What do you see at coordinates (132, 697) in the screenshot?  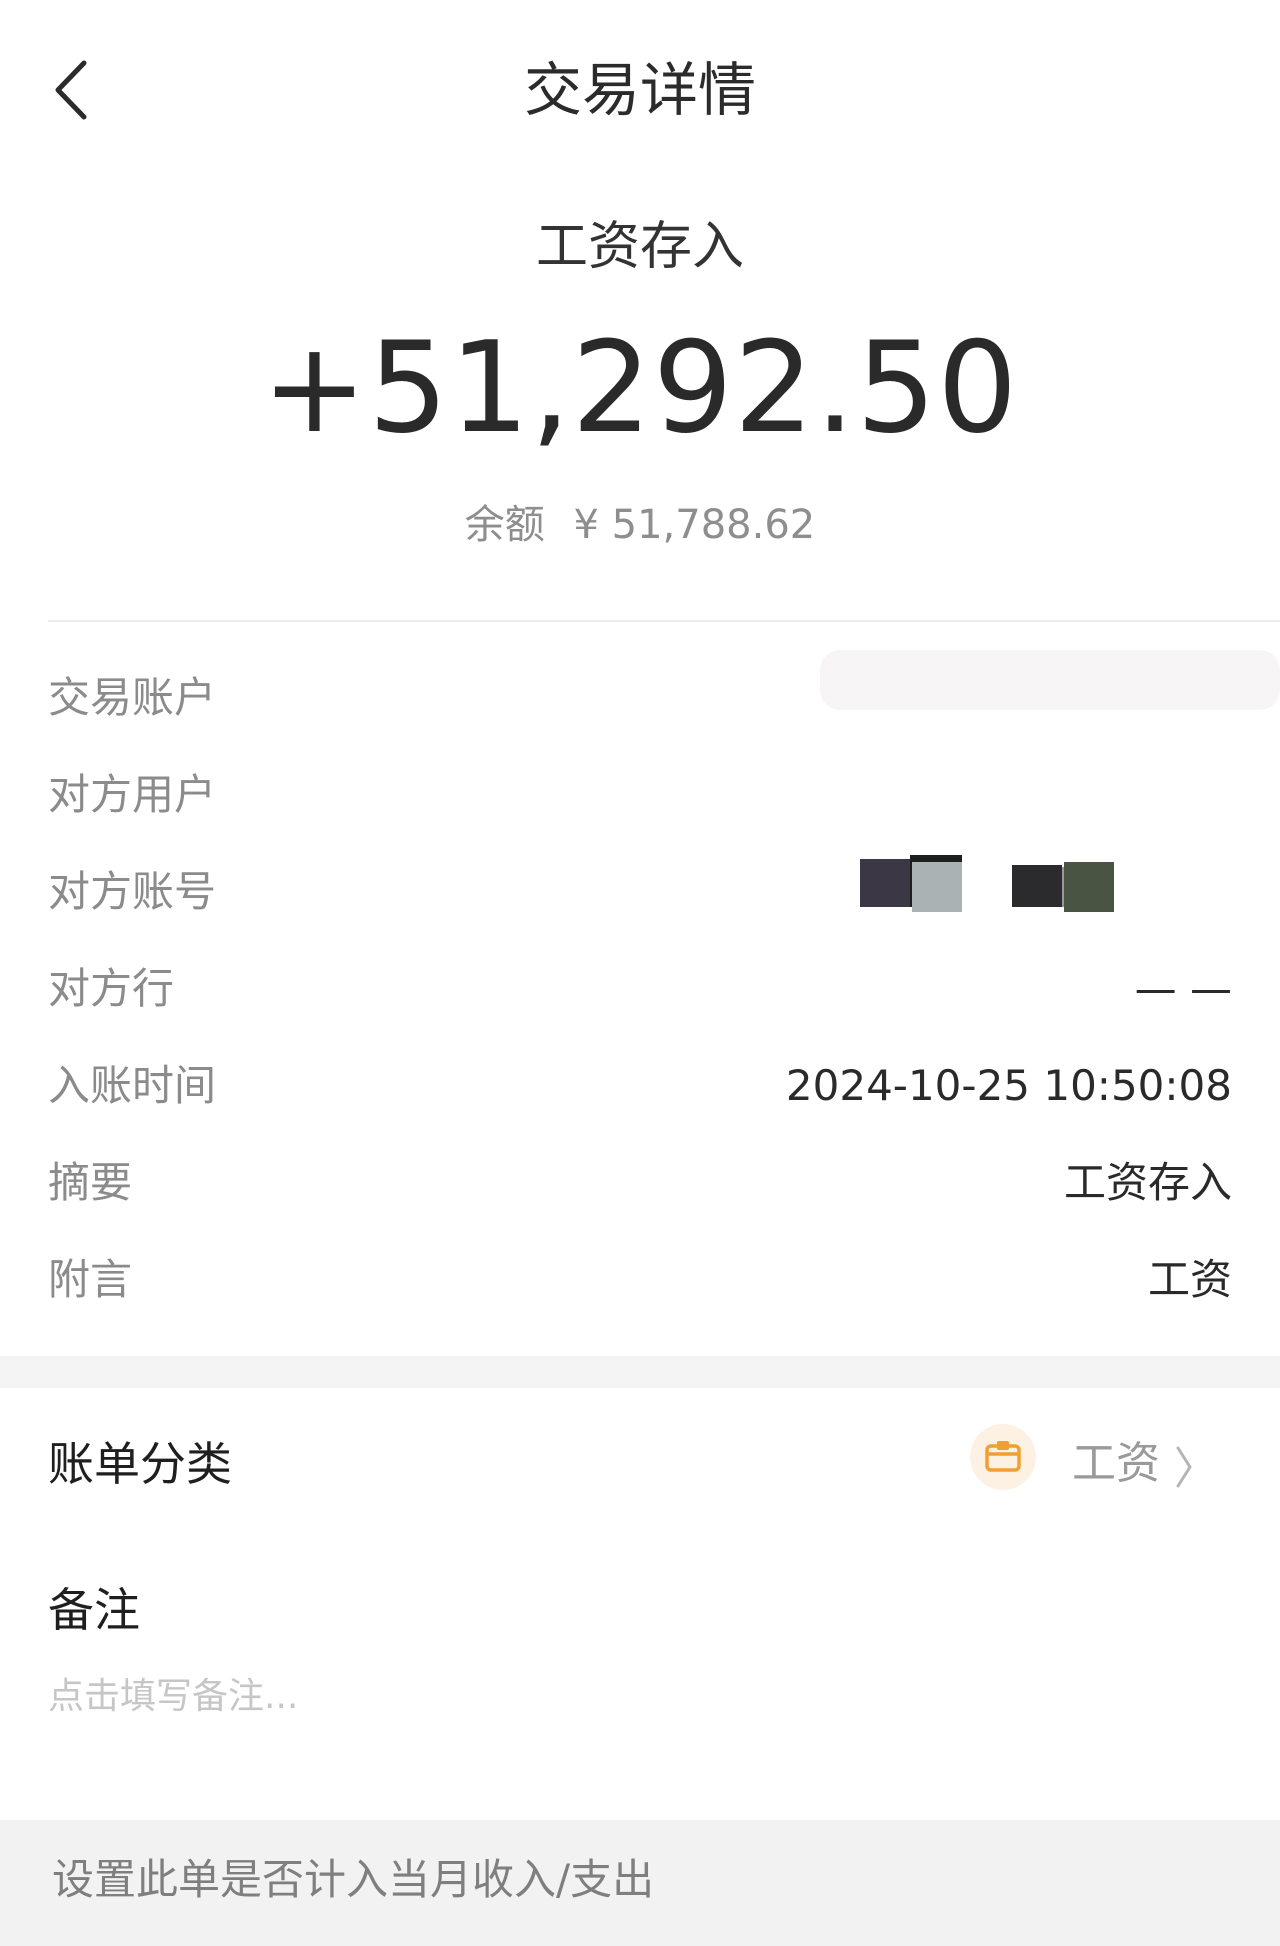 I see `detail-label: 交易账户` at bounding box center [132, 697].